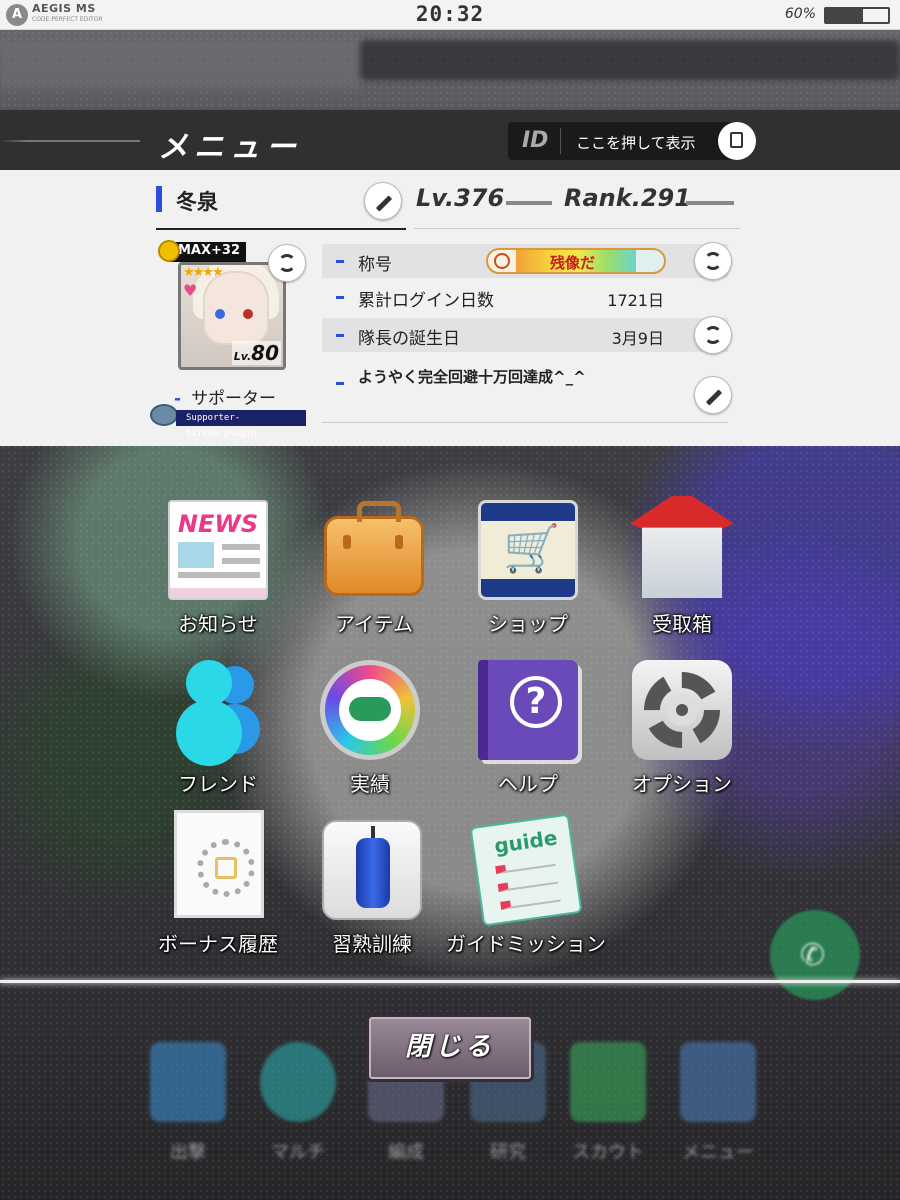 Image resolution: width=900 pixels, height=1200 pixels. What do you see at coordinates (70, 141) in the screenshot?
I see `header-line-left` at bounding box center [70, 141].